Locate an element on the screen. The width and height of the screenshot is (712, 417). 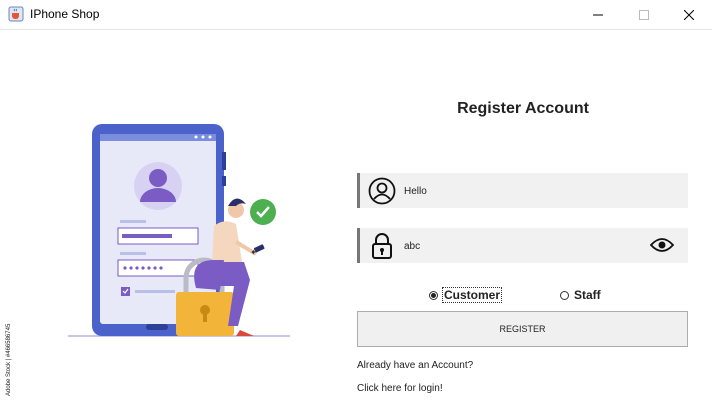
minimize-icon is located at coordinates (598, 14).